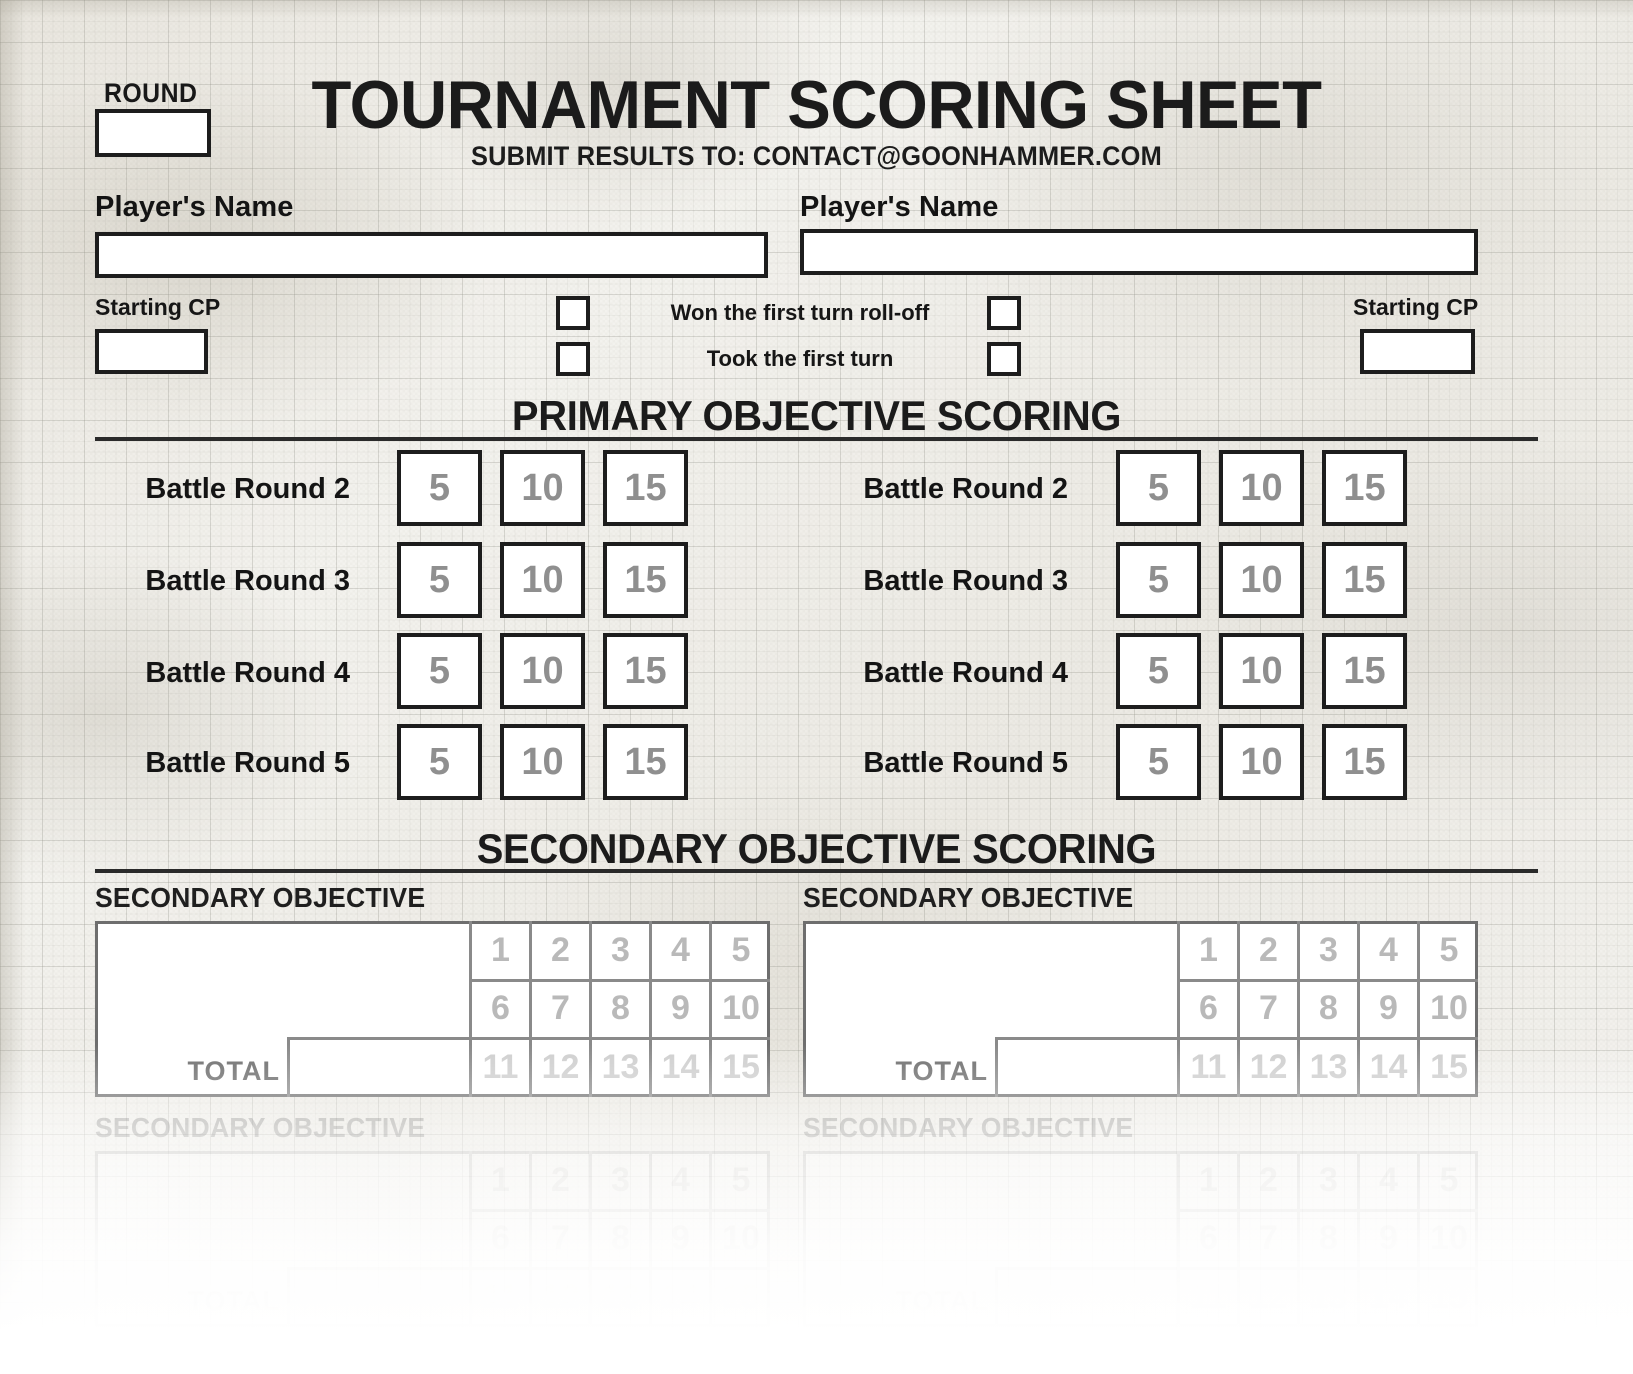 Image resolution: width=1633 pixels, height=1374 pixels. I want to click on primary-left-row-label-1: Battle Round 3, so click(247, 581).